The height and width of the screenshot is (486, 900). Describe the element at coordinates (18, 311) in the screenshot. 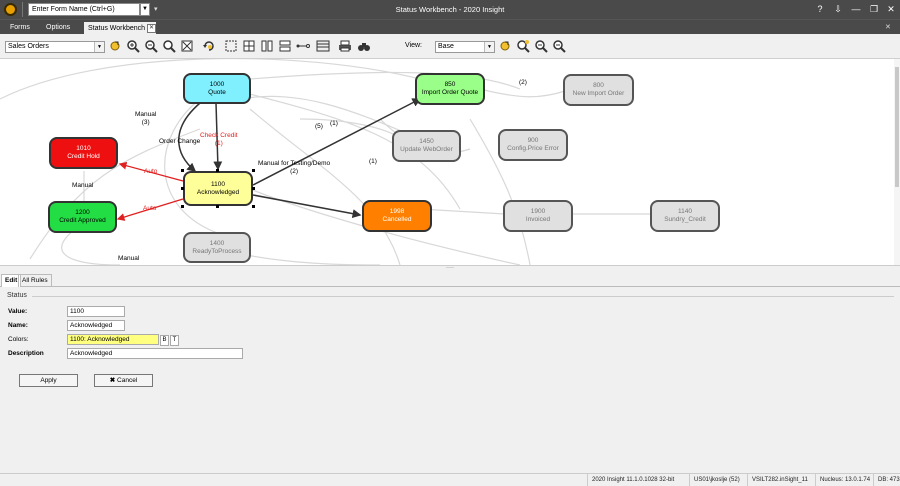

I see `value-label: Value:` at that location.